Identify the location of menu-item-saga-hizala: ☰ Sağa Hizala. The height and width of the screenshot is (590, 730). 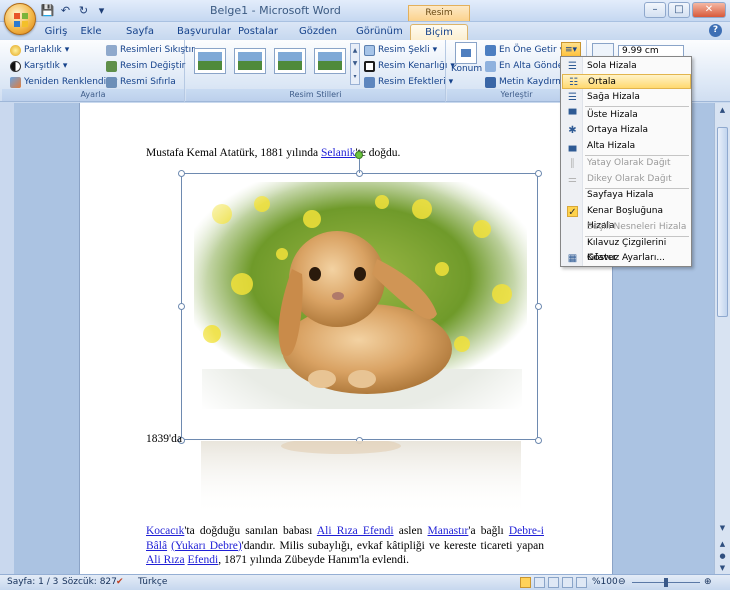
(626, 97).